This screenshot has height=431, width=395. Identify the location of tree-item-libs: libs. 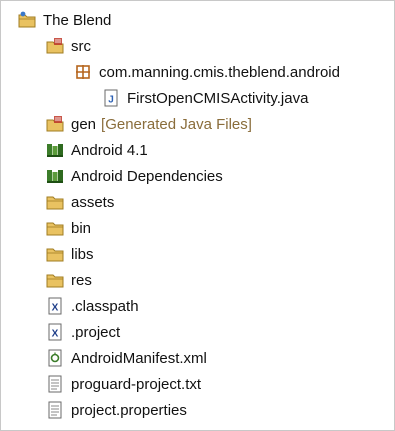
(69, 254).